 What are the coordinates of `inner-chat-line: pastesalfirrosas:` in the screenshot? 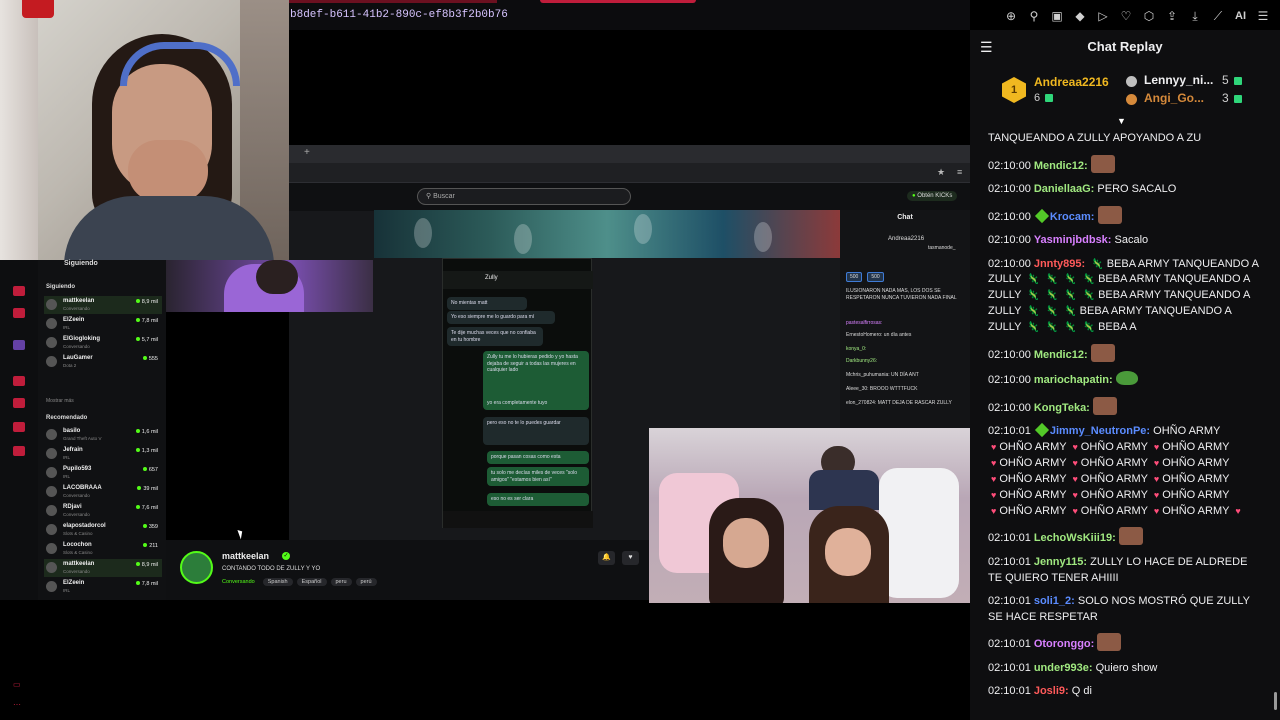 It's located at (864, 323).